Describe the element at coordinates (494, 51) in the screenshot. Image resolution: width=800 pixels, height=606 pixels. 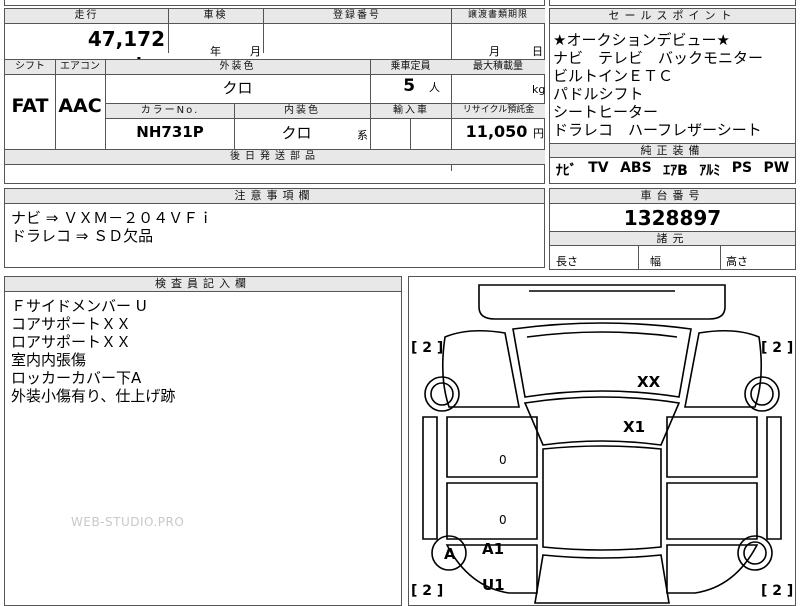
I see `transfer-month-unit: 月` at that location.